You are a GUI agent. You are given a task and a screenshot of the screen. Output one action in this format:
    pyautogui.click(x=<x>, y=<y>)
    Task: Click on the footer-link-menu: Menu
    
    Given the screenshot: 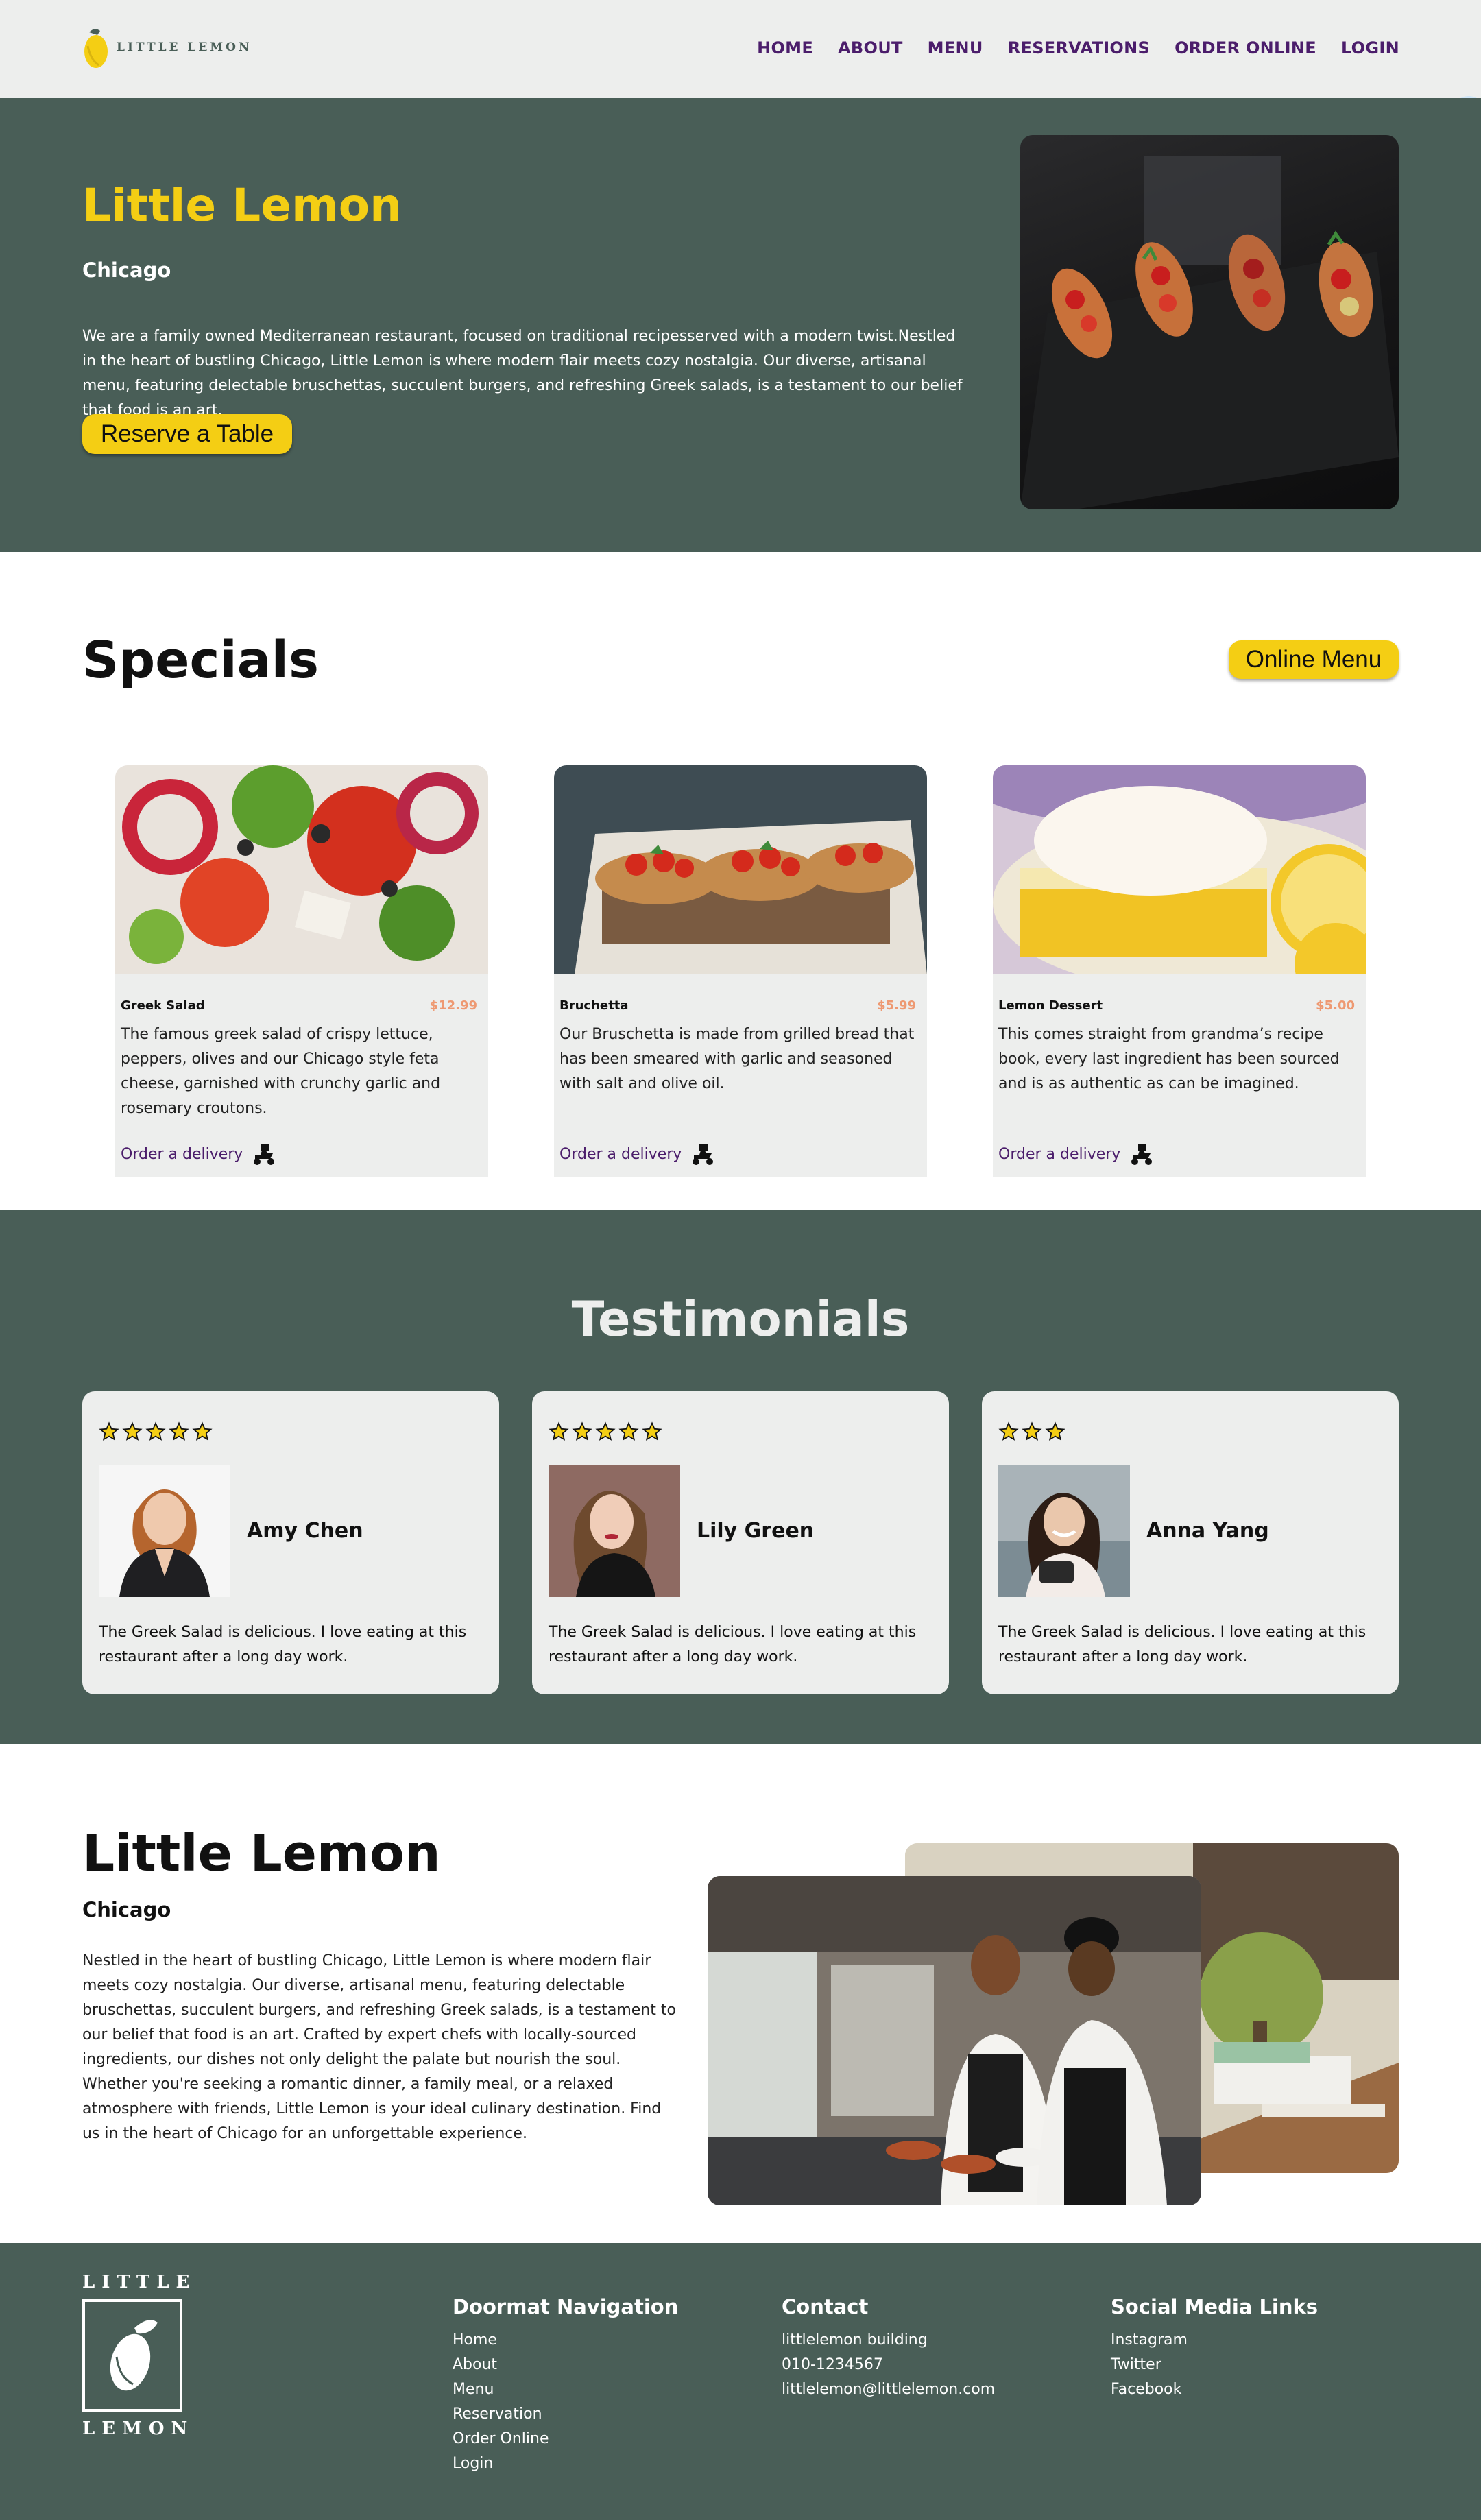 What is the action you would take?
    pyautogui.click(x=565, y=2389)
    